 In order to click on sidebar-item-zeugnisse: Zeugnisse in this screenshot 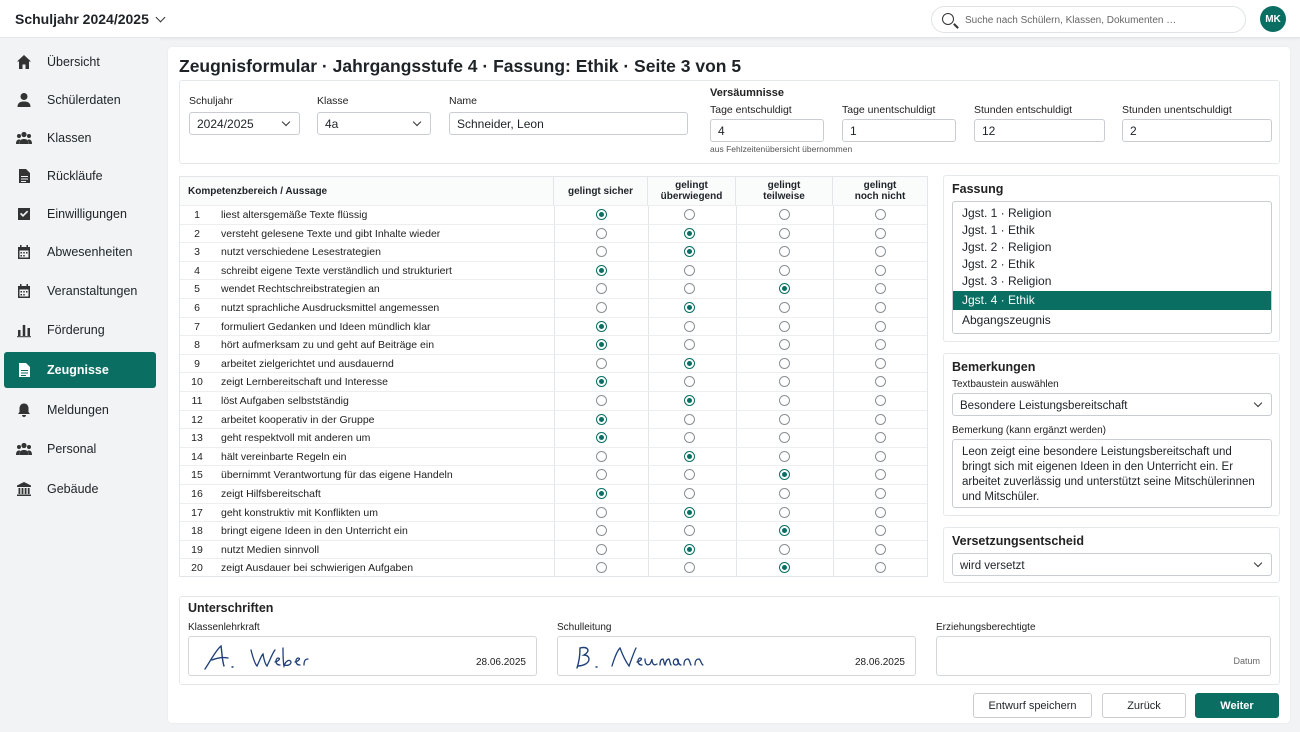, I will do `click(80, 370)`.